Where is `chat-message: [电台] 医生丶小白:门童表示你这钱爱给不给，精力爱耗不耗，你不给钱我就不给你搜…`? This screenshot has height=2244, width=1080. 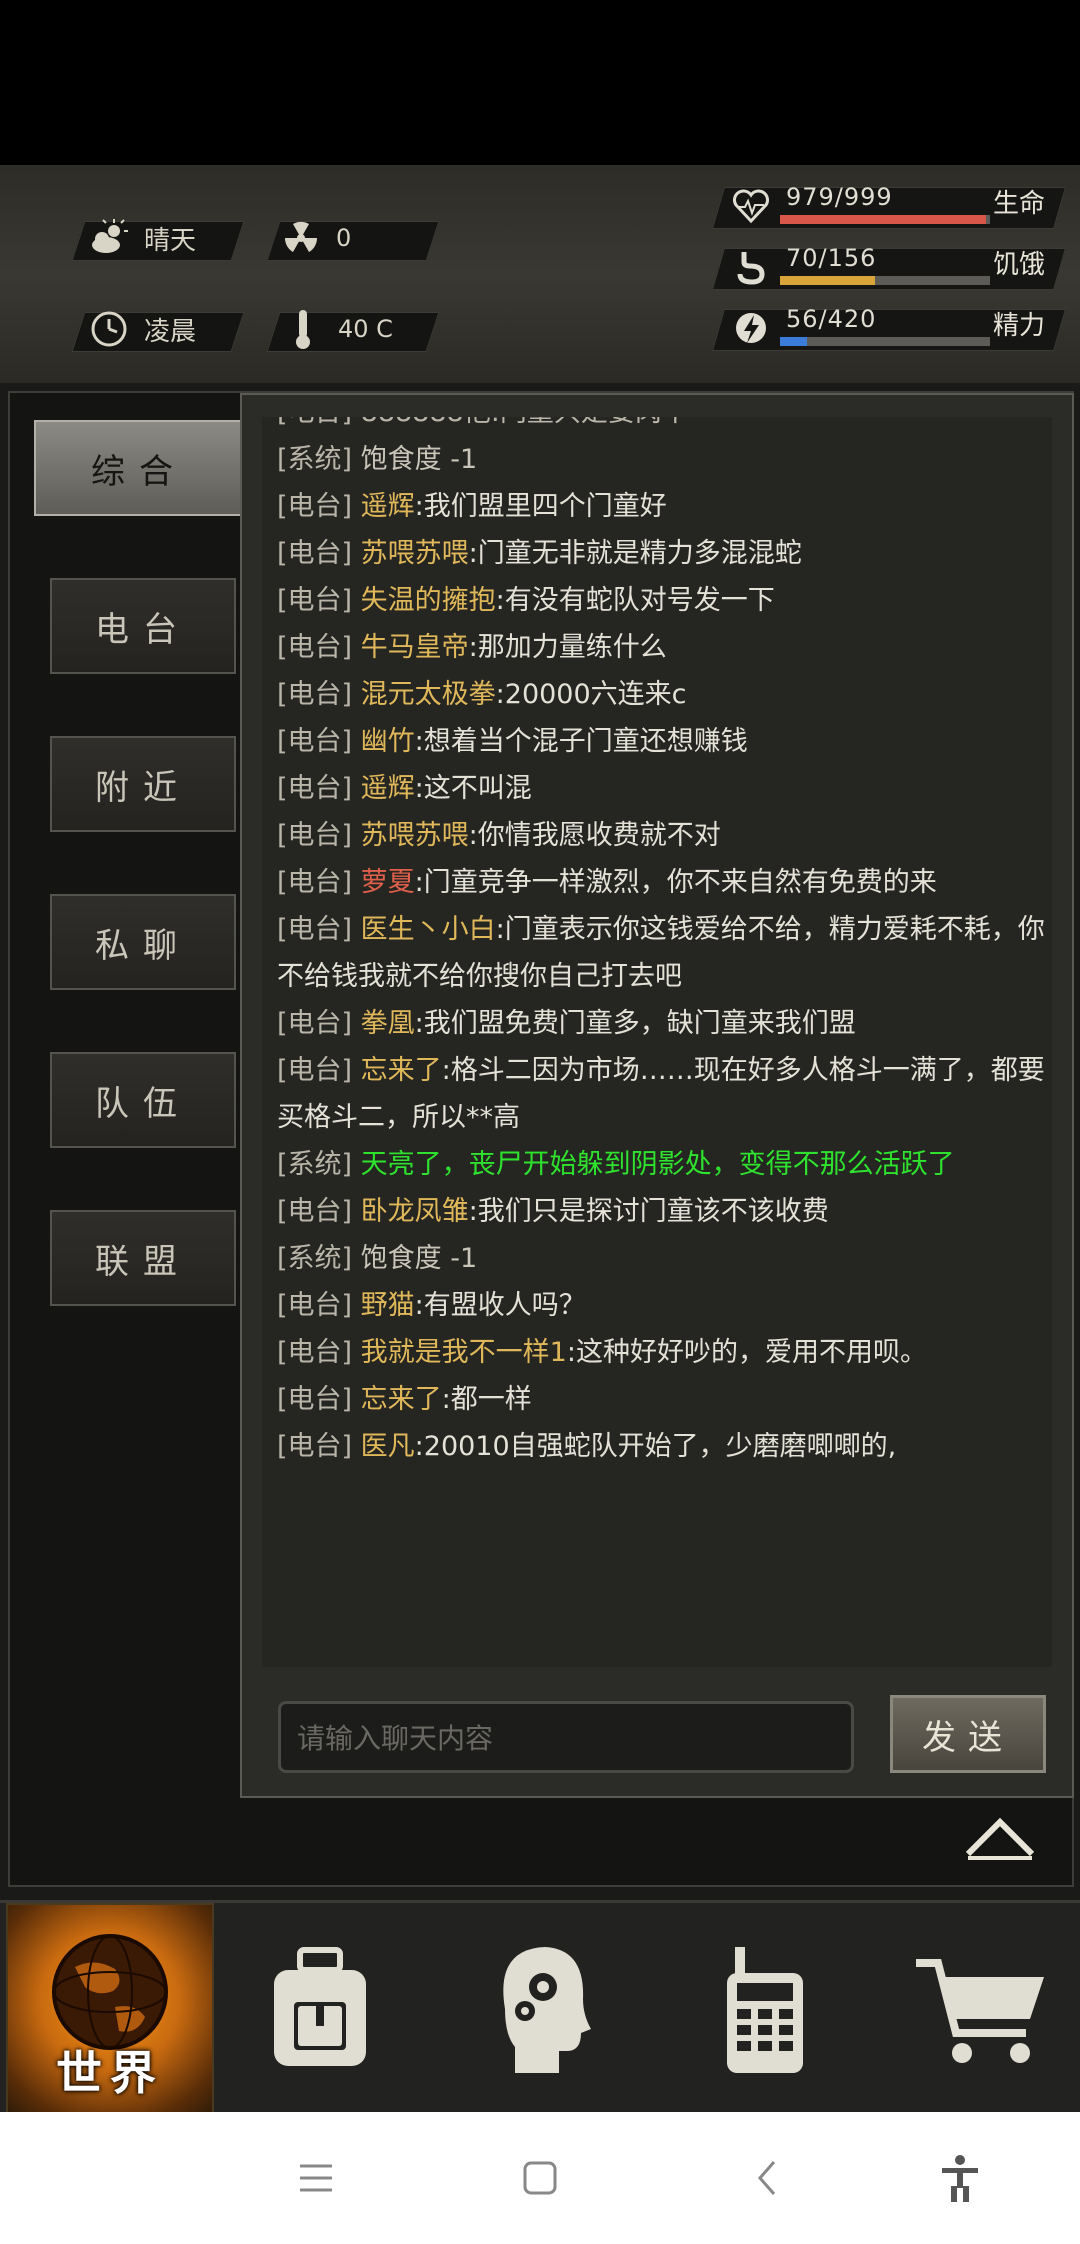 chat-message: [电台] 医生丶小白:门童表示你这钱爱给不给，精力爱耗不耗，你不给钱我就不给你搜… is located at coordinates (657, 953).